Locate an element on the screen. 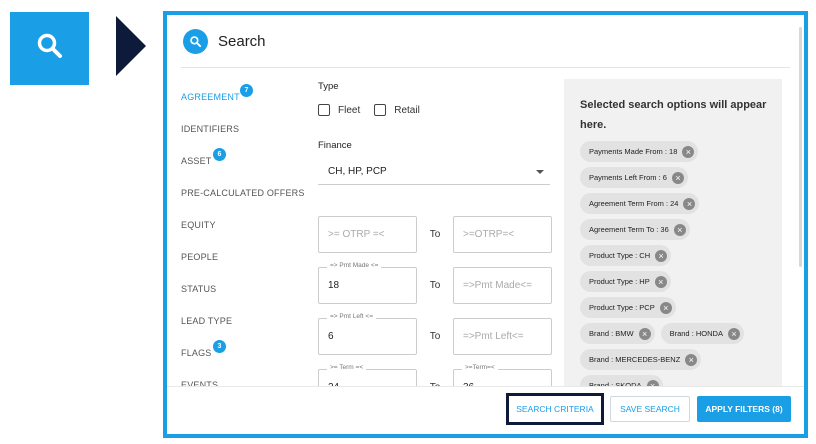  filter-chip: Product Type : PCP × is located at coordinates (628, 307).